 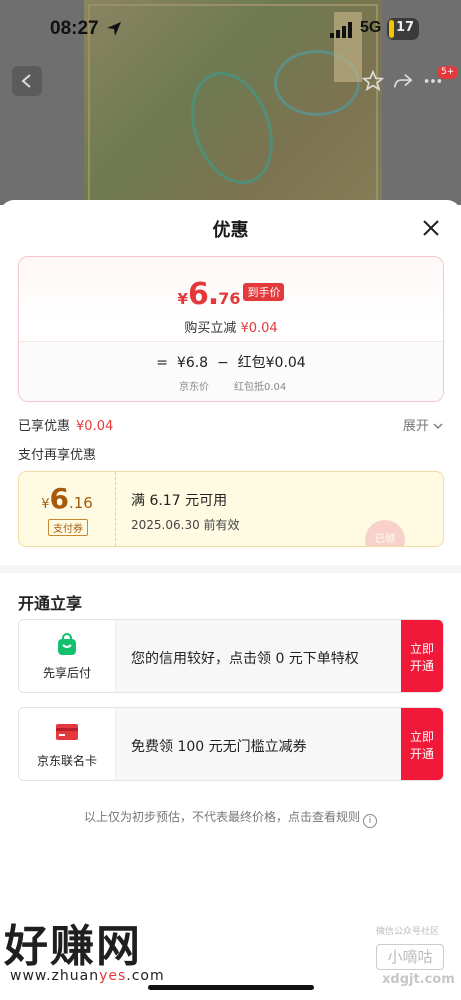 I want to click on expand-button: 展开, so click(x=423, y=424).